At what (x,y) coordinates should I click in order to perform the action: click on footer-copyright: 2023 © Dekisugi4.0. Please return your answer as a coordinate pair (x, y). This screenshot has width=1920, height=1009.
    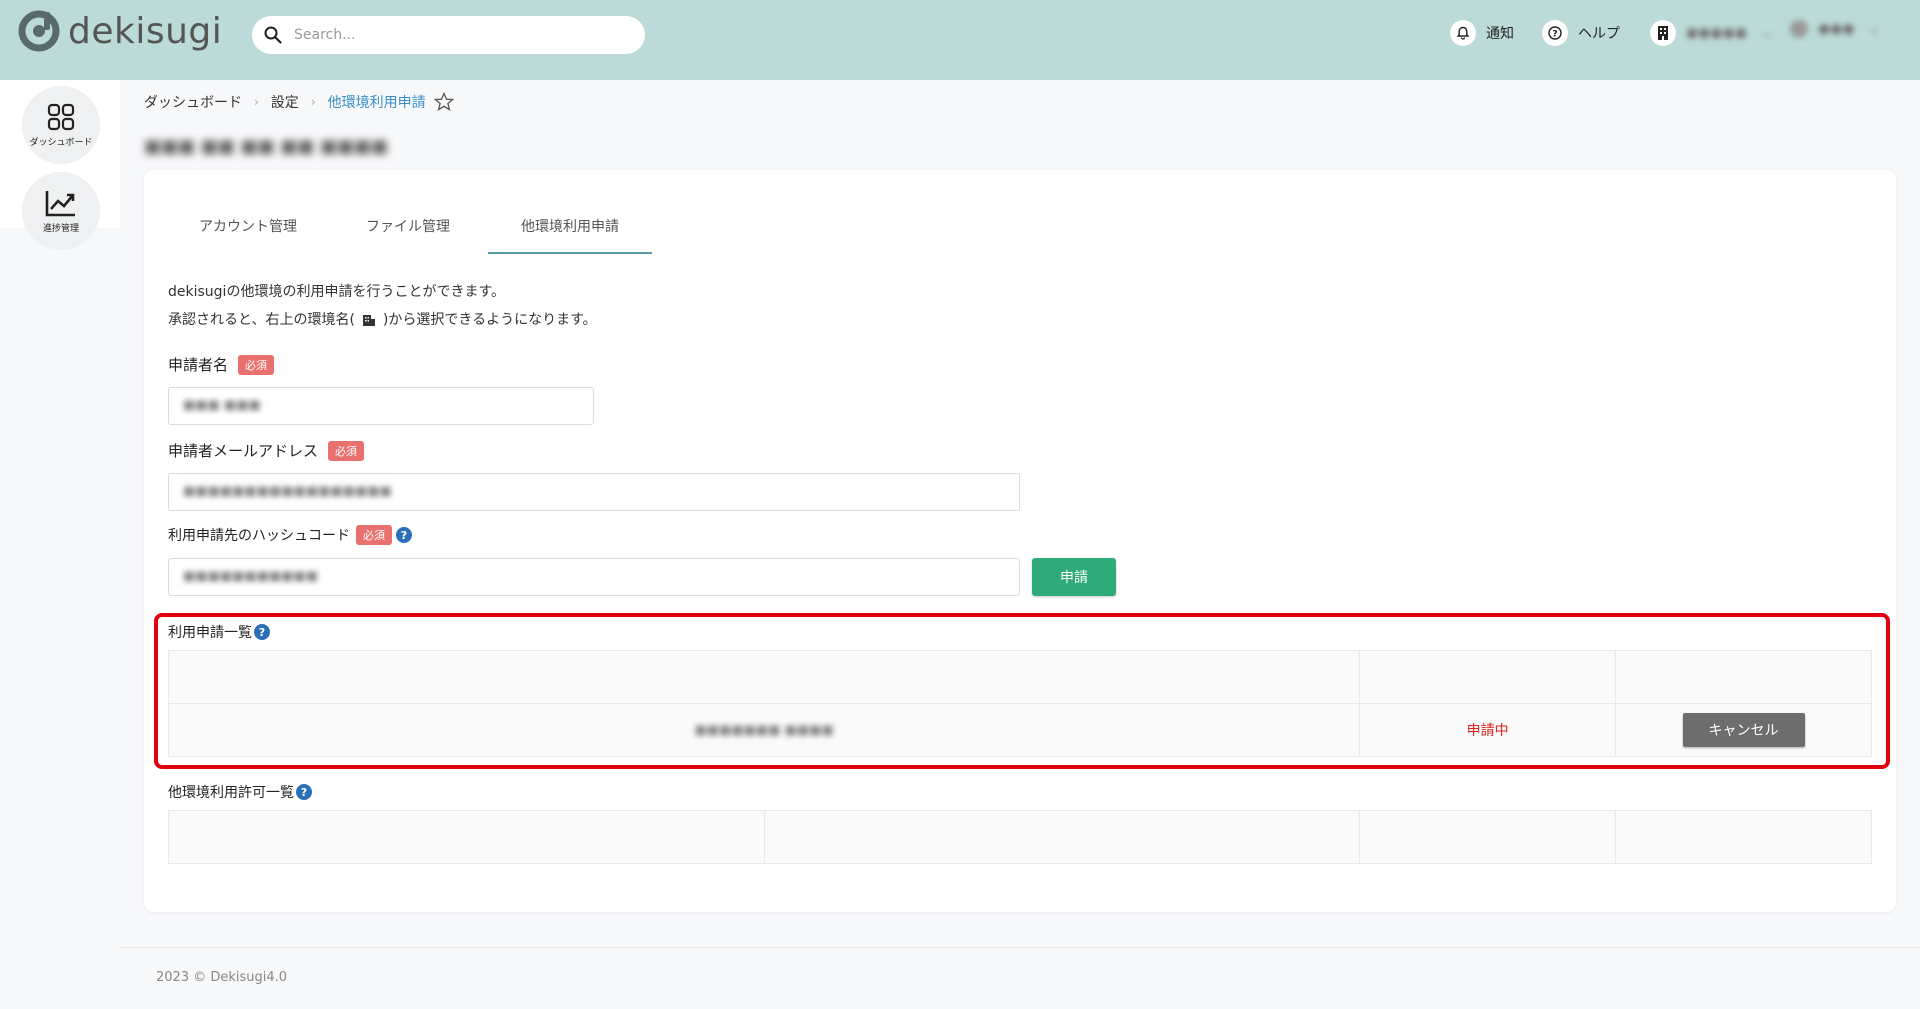
    Looking at the image, I should click on (222, 977).